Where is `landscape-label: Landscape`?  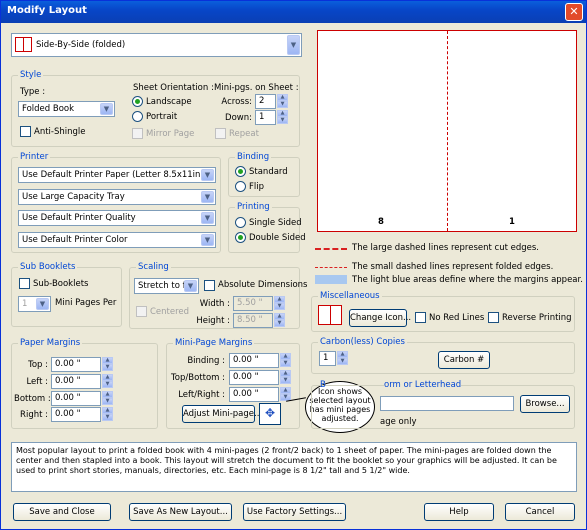 landscape-label: Landscape is located at coordinates (169, 102).